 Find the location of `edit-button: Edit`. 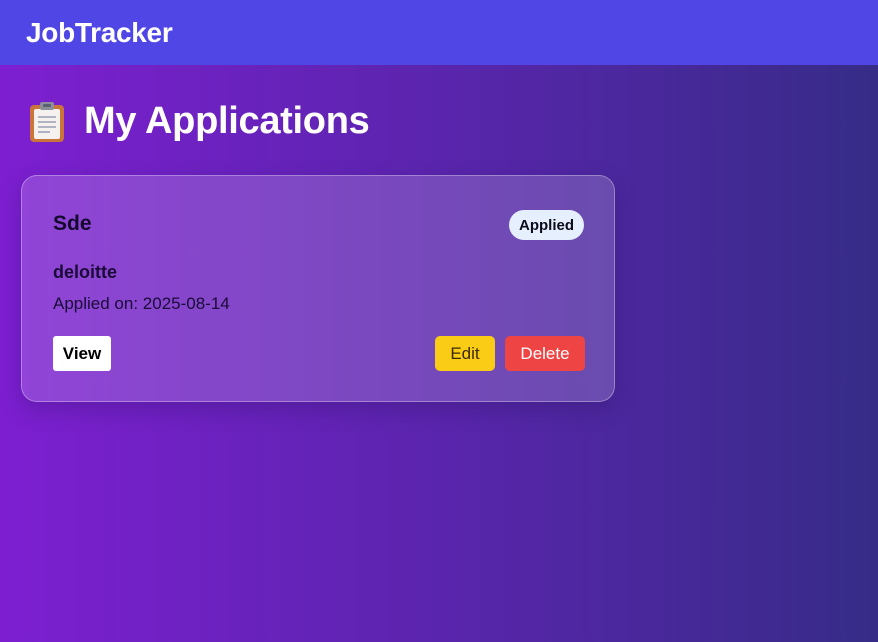

edit-button: Edit is located at coordinates (465, 353).